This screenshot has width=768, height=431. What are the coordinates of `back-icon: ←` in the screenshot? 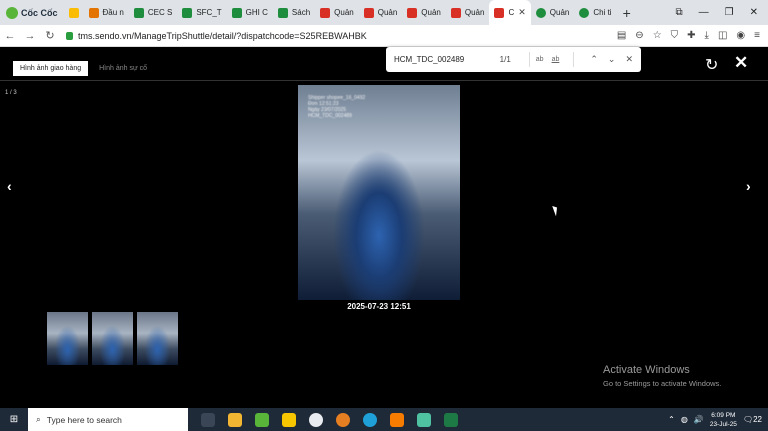 It's located at (10, 36).